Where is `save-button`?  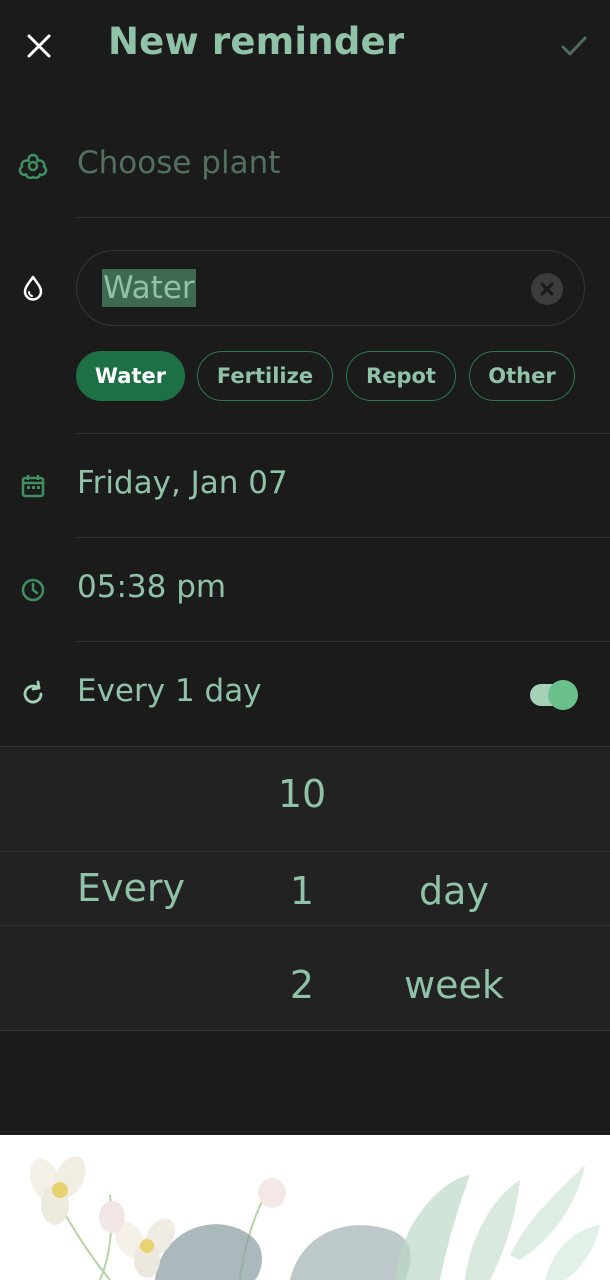
save-button is located at coordinates (574, 46).